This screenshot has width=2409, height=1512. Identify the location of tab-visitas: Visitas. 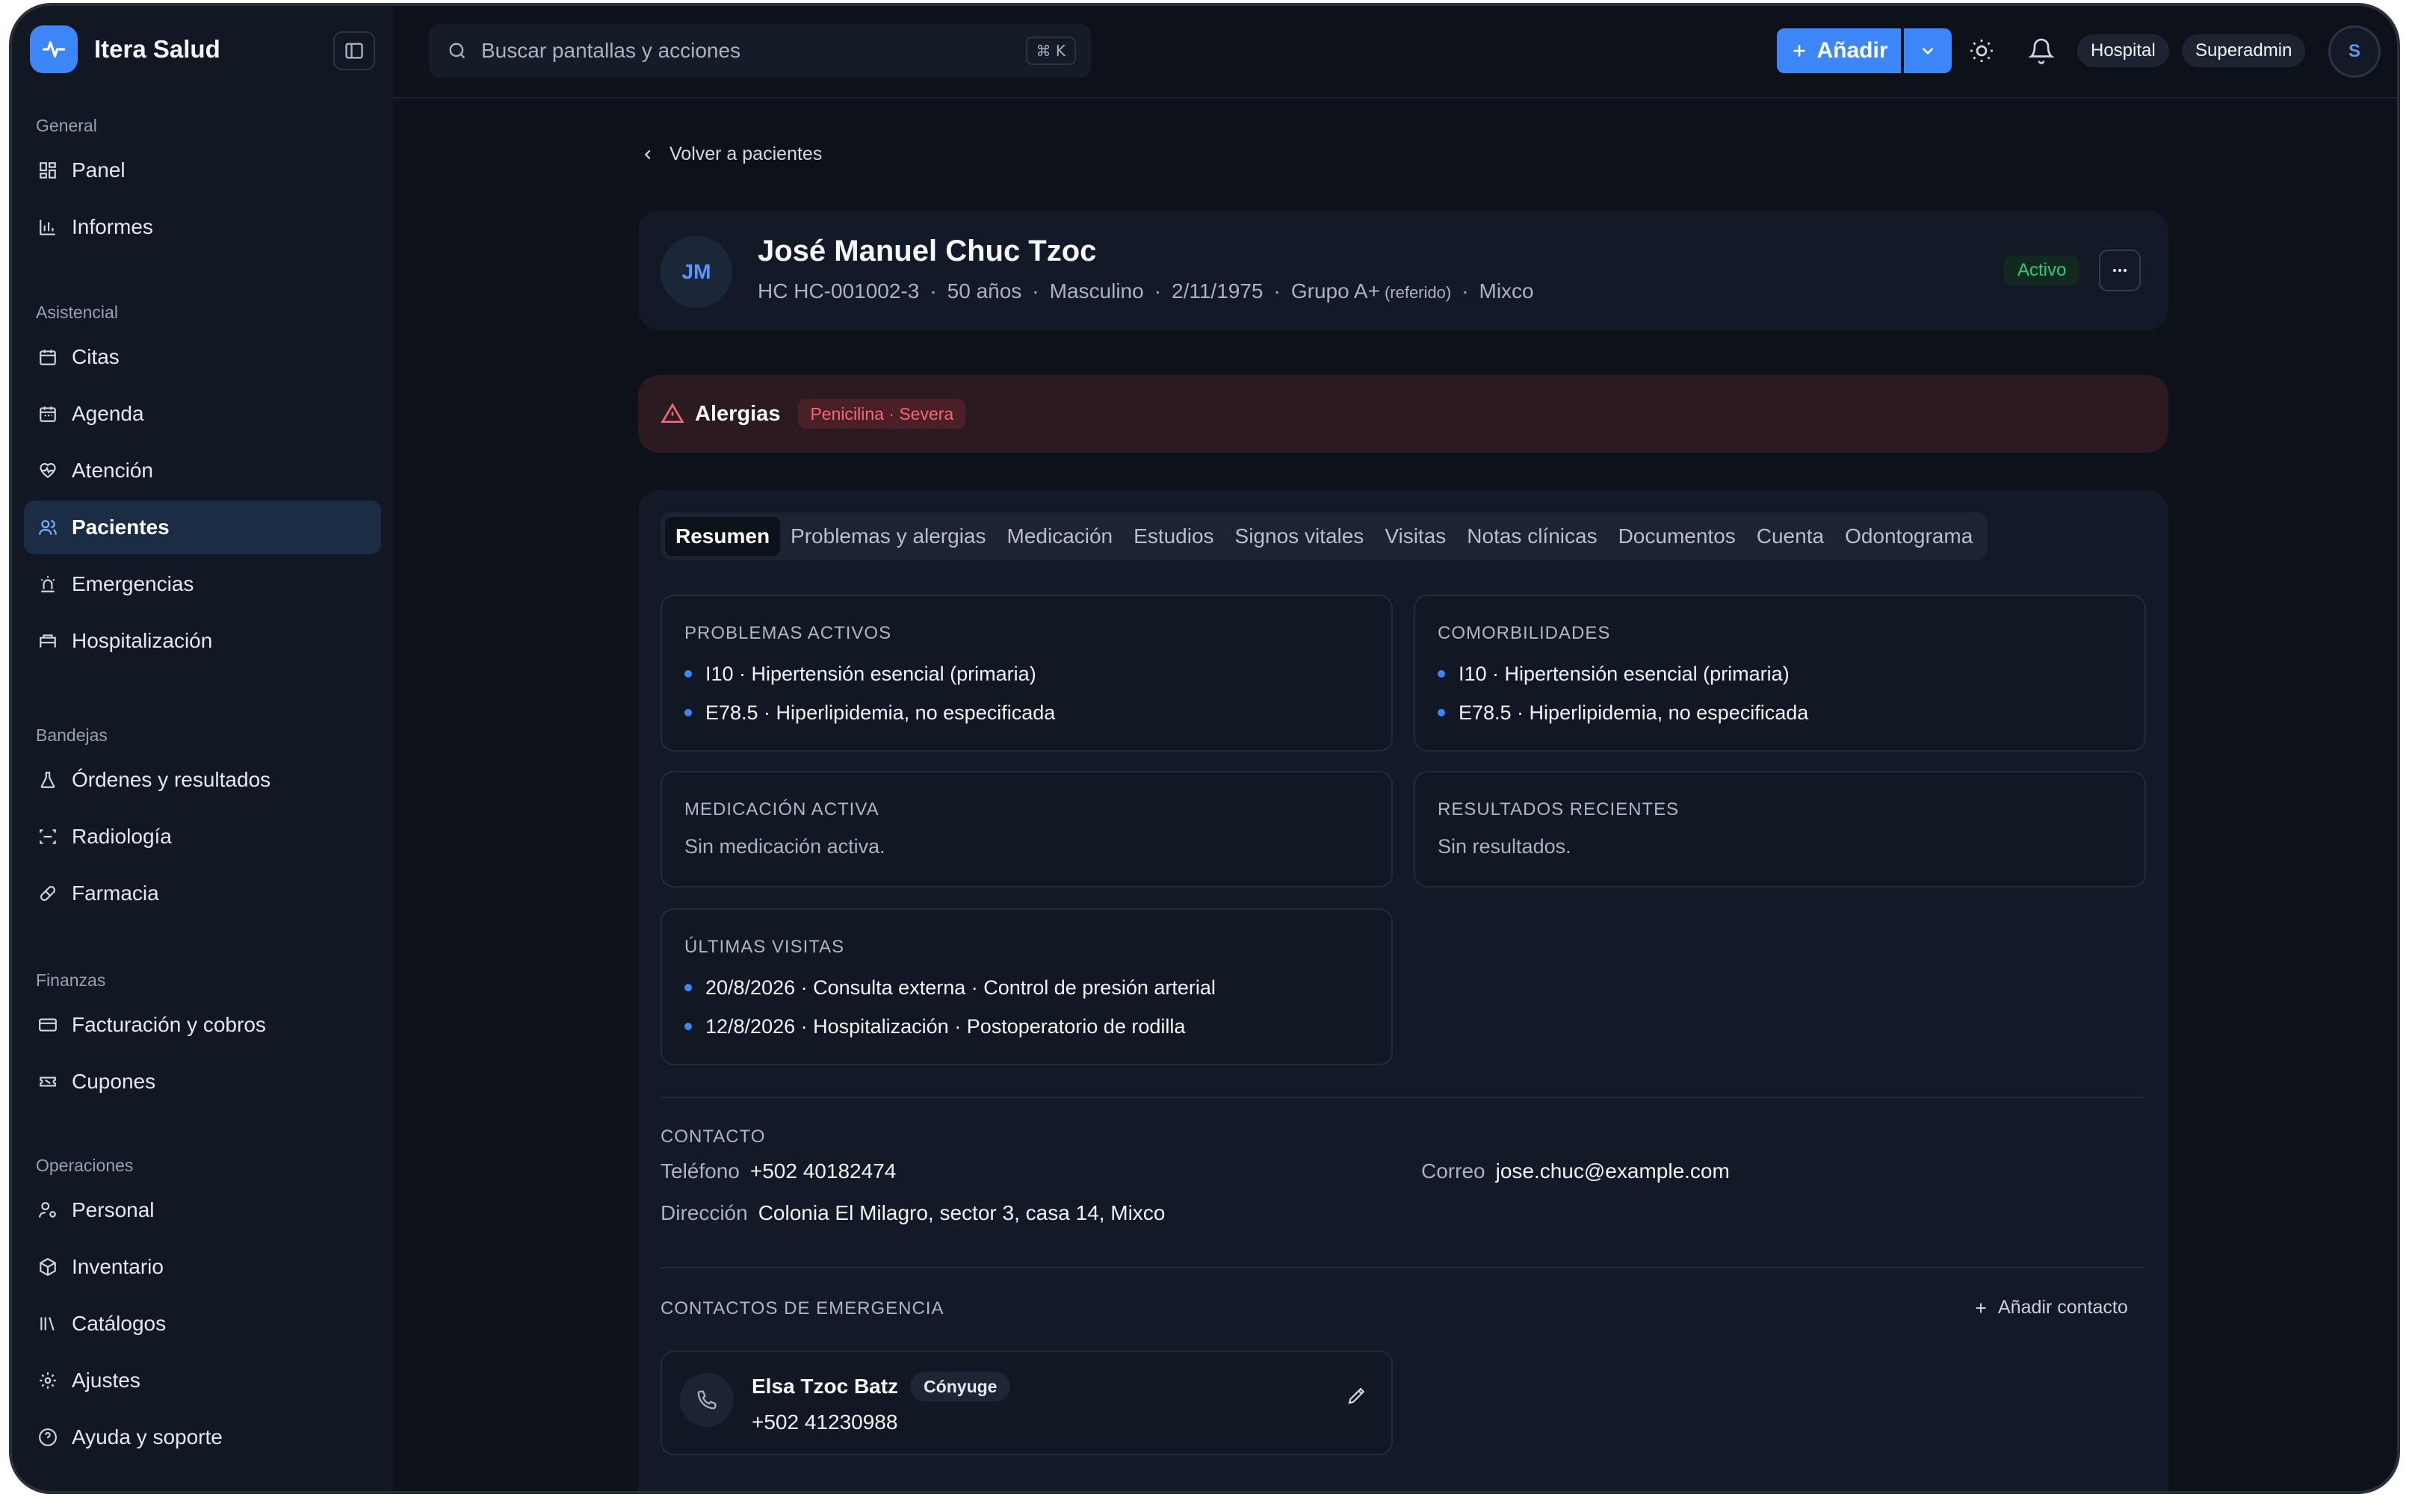
(1415, 536).